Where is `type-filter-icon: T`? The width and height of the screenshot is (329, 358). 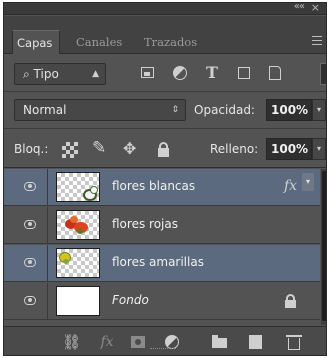
type-filter-icon: T is located at coordinates (212, 73).